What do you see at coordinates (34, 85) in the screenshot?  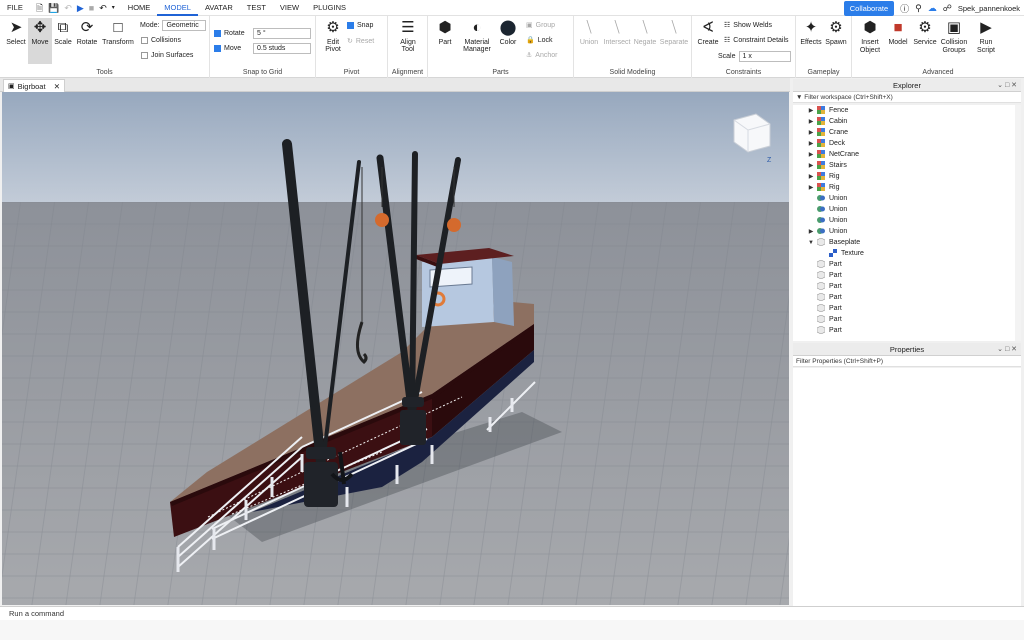 I see `document-tab: ▣ Bigrboat ✕` at bounding box center [34, 85].